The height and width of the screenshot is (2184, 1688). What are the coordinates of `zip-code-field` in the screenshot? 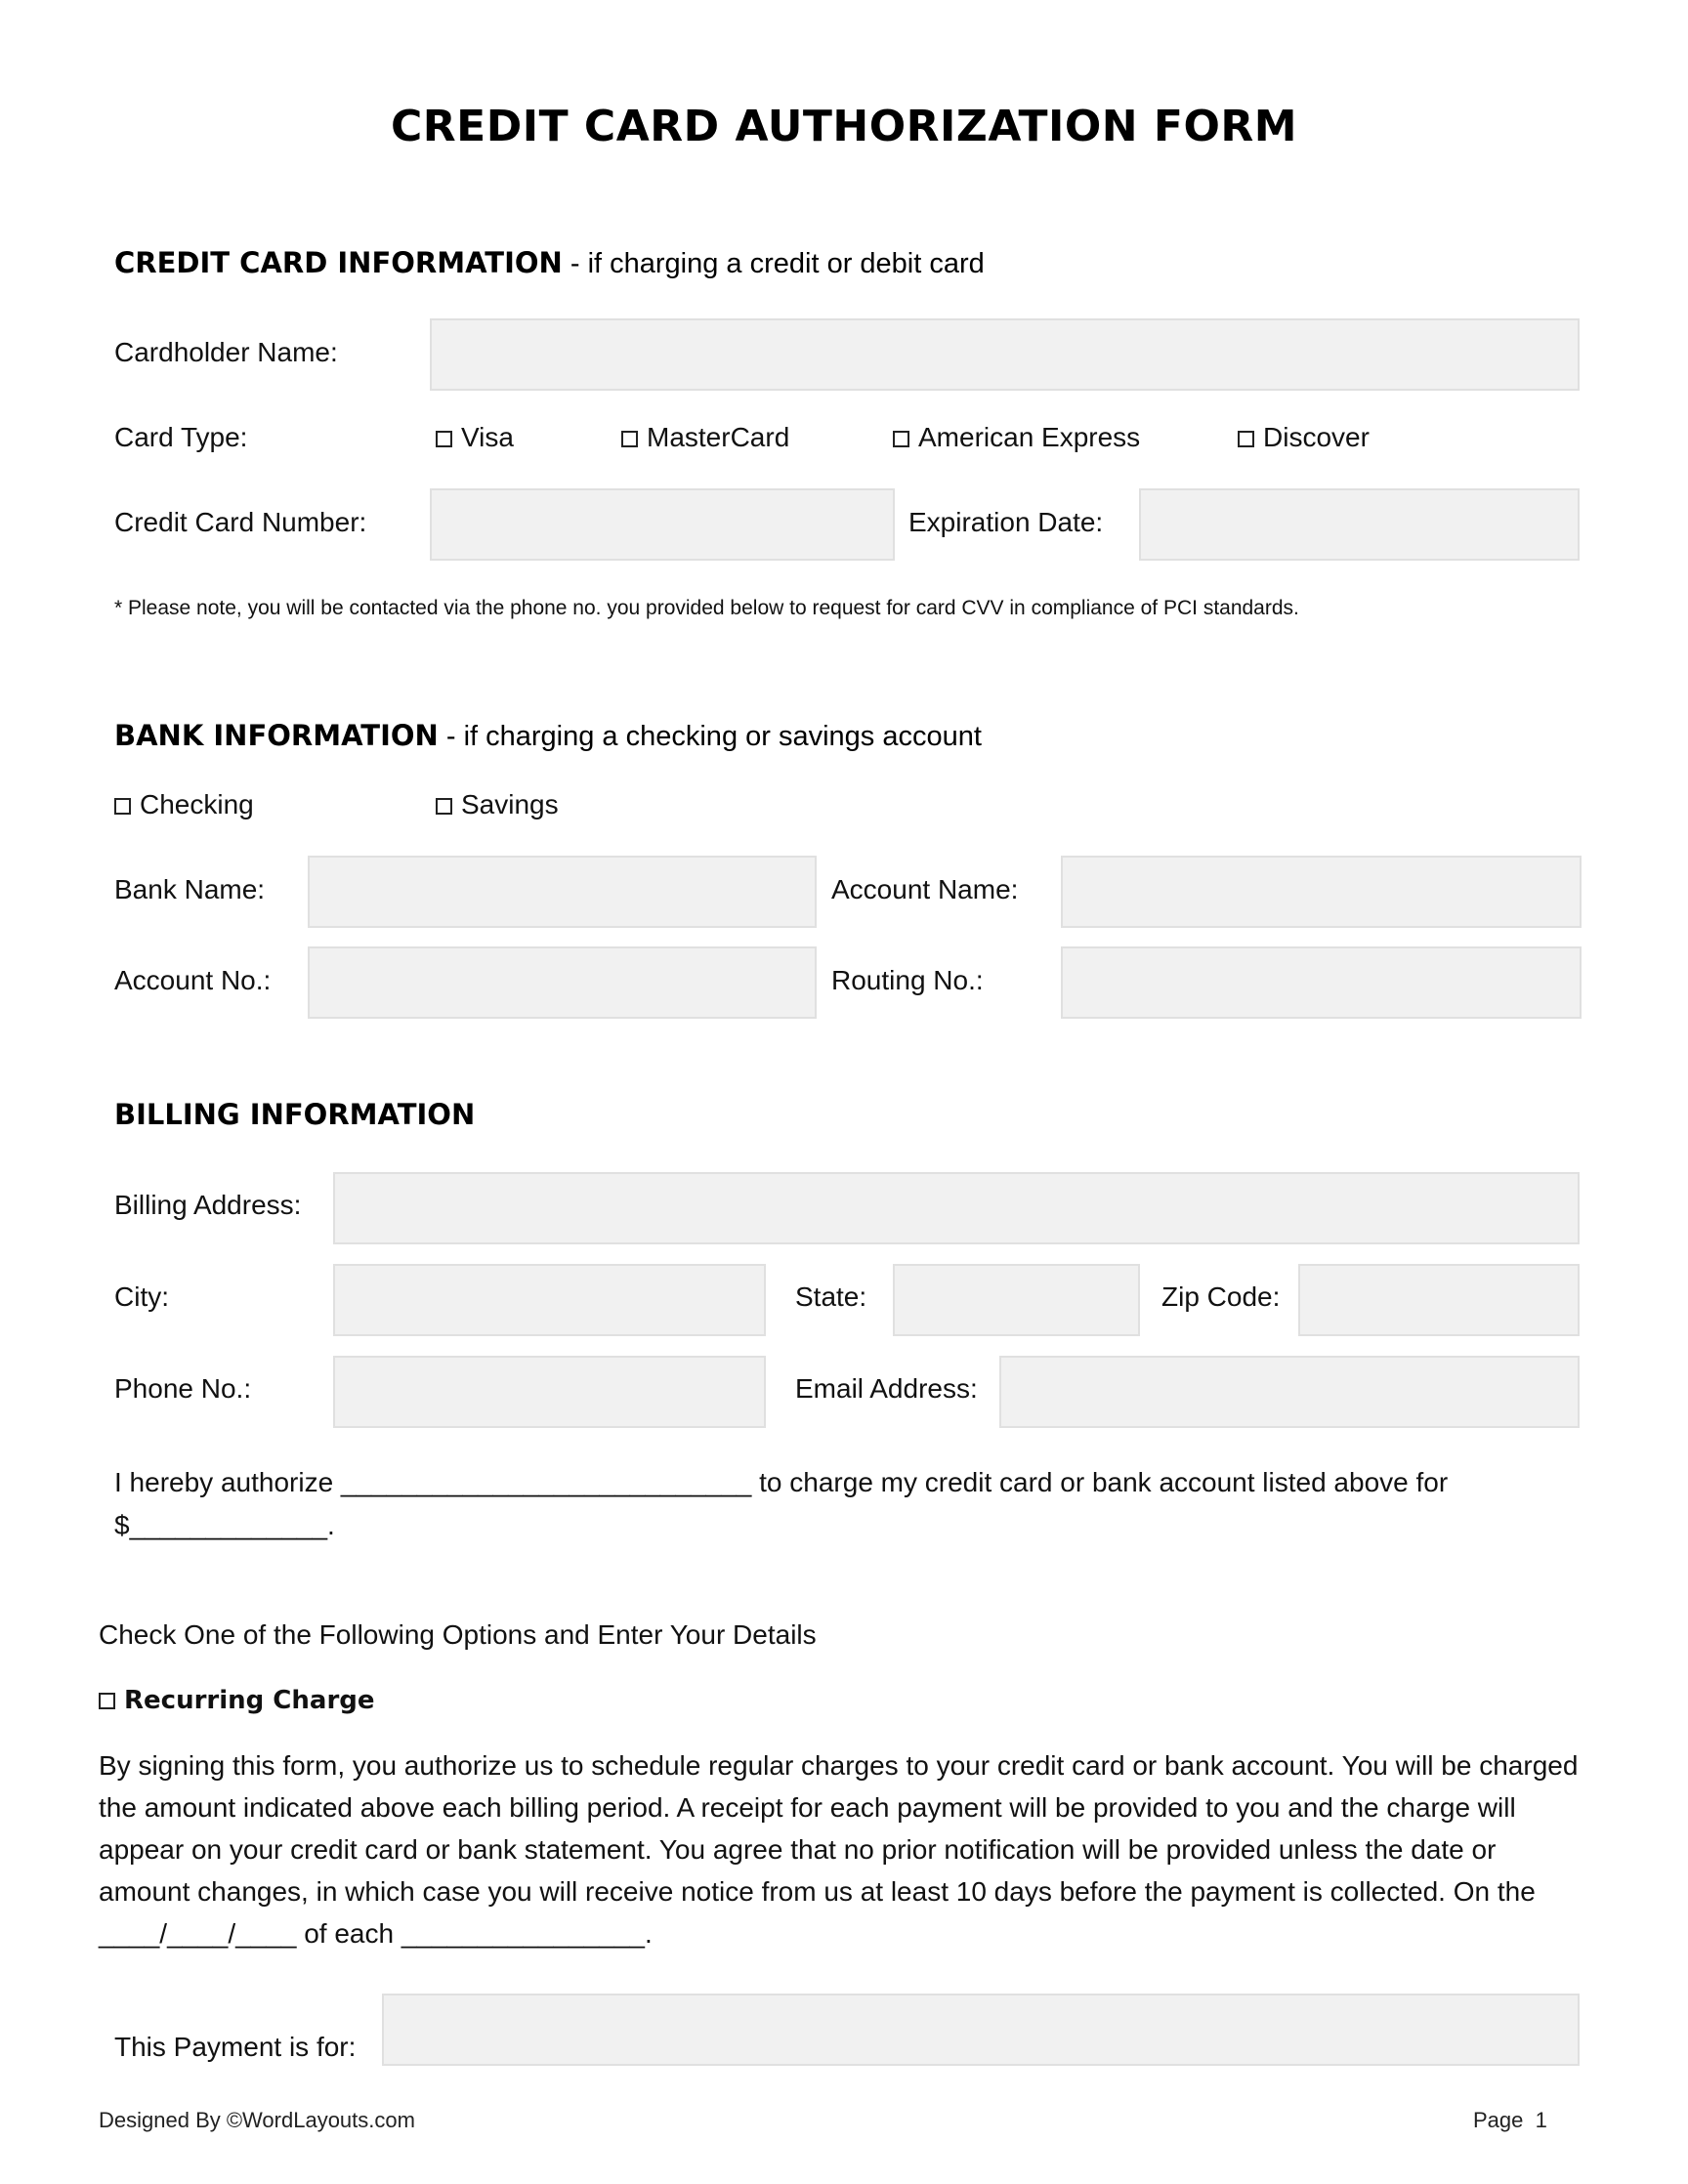 It's located at (1439, 1300).